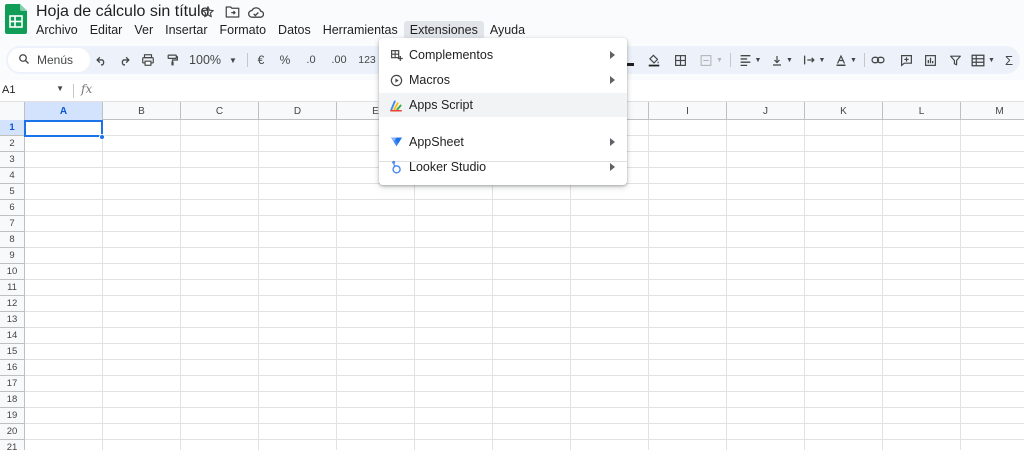  What do you see at coordinates (930, 60) in the screenshot?
I see `insert-chart-icon` at bounding box center [930, 60].